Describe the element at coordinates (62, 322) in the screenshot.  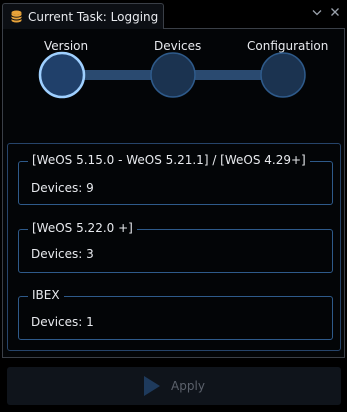
I see `version-group-device-count: Devices: 1` at that location.